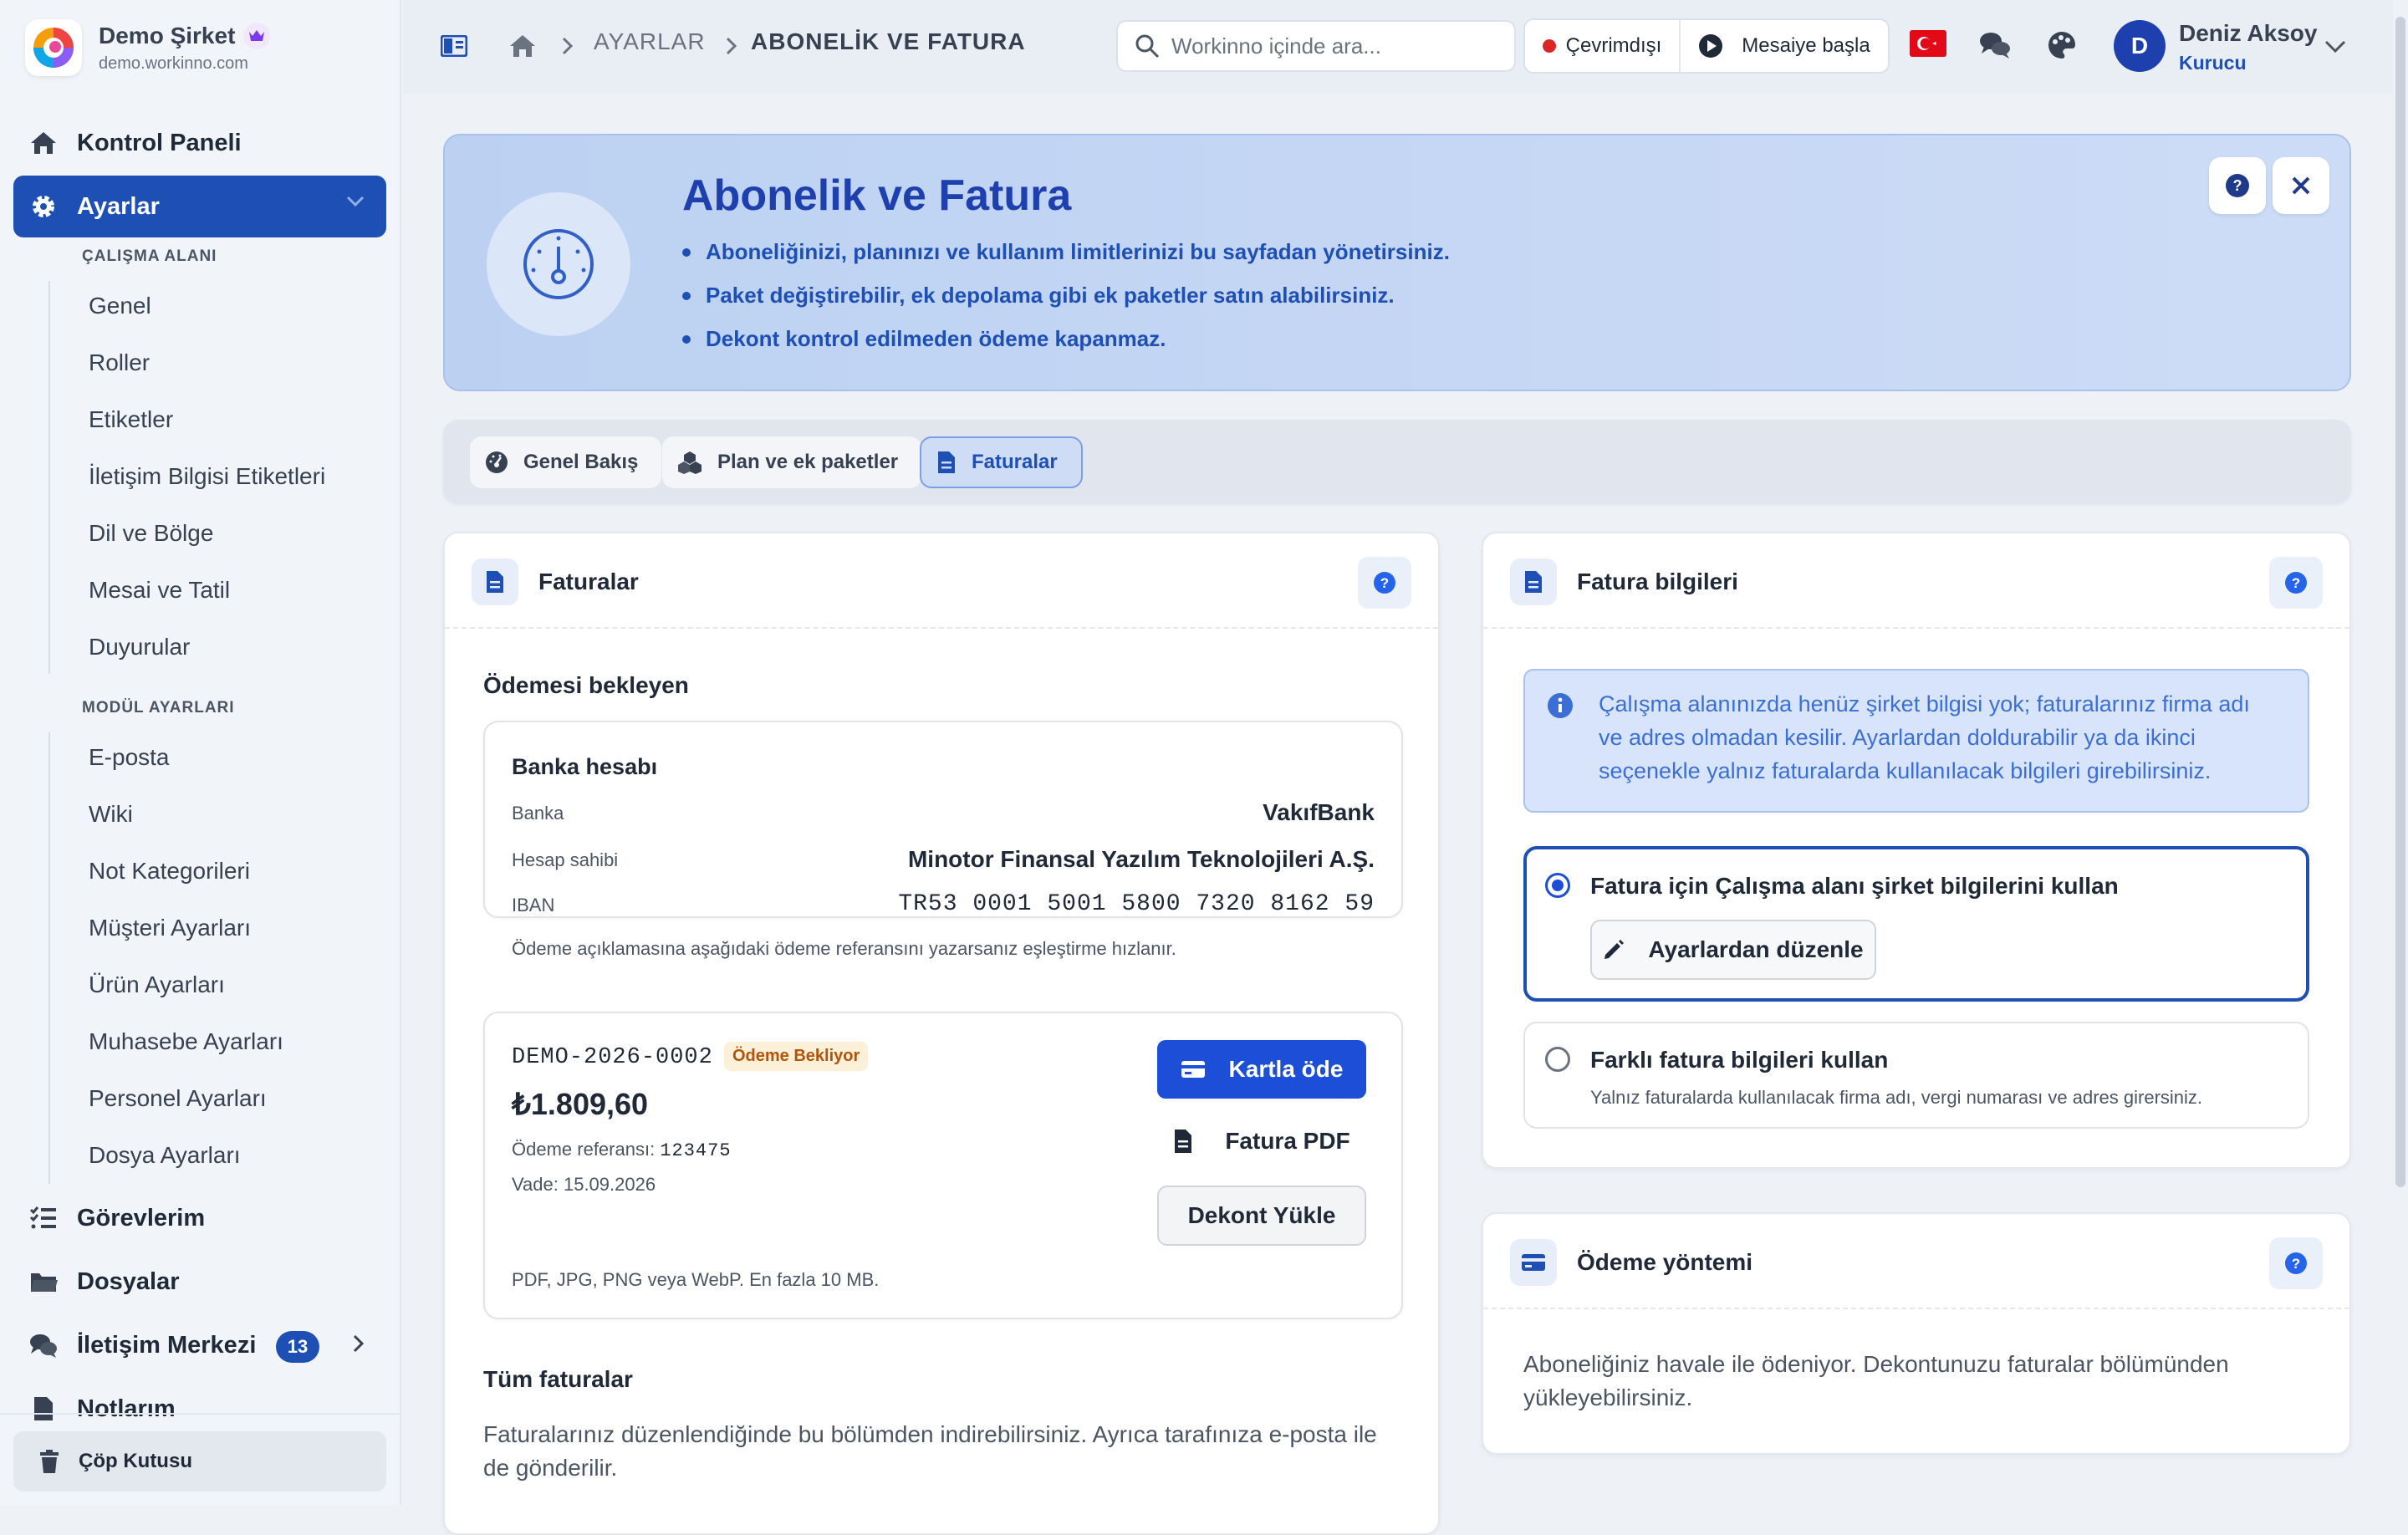 The height and width of the screenshot is (1535, 2408). What do you see at coordinates (111, 814) in the screenshot?
I see `sidebar-item-wiki: Wiki` at bounding box center [111, 814].